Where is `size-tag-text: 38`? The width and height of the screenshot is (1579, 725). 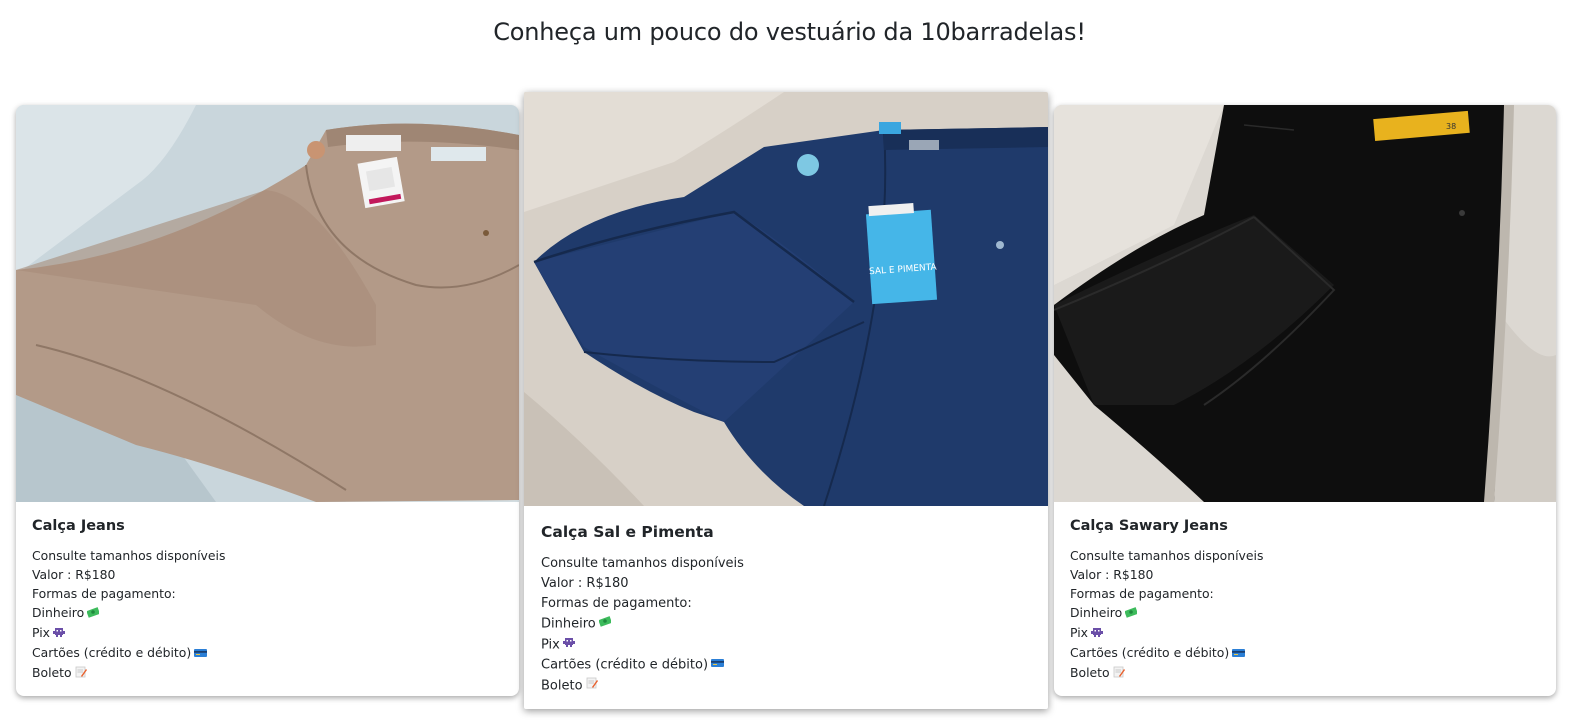
size-tag-text: 38 is located at coordinates (1451, 126).